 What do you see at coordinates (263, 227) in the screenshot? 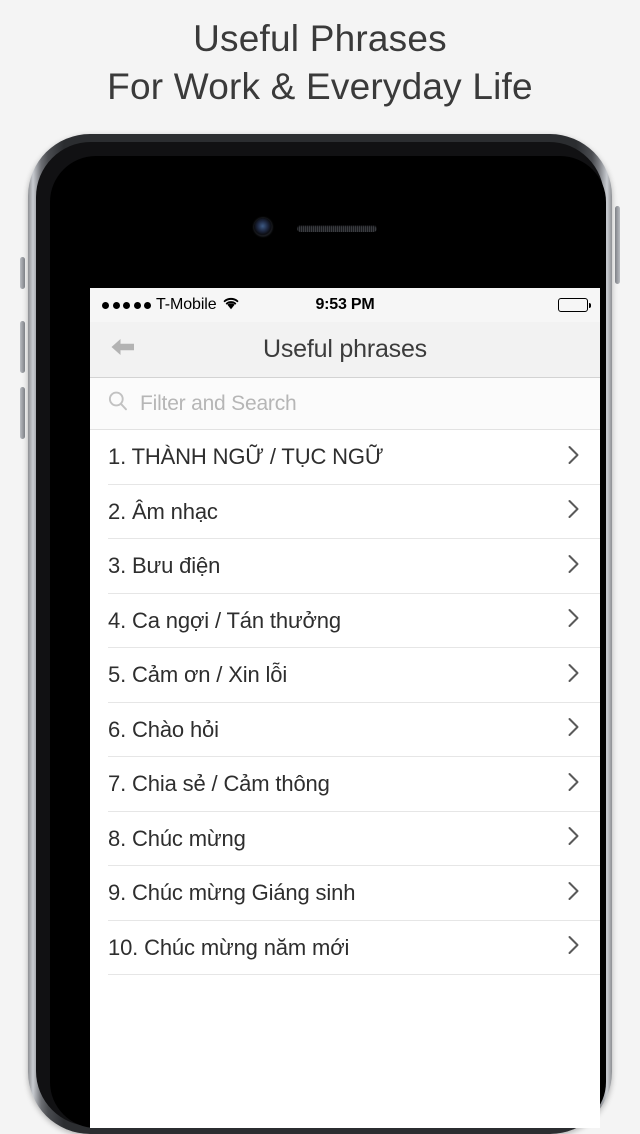
I see `front-camera-icon` at bounding box center [263, 227].